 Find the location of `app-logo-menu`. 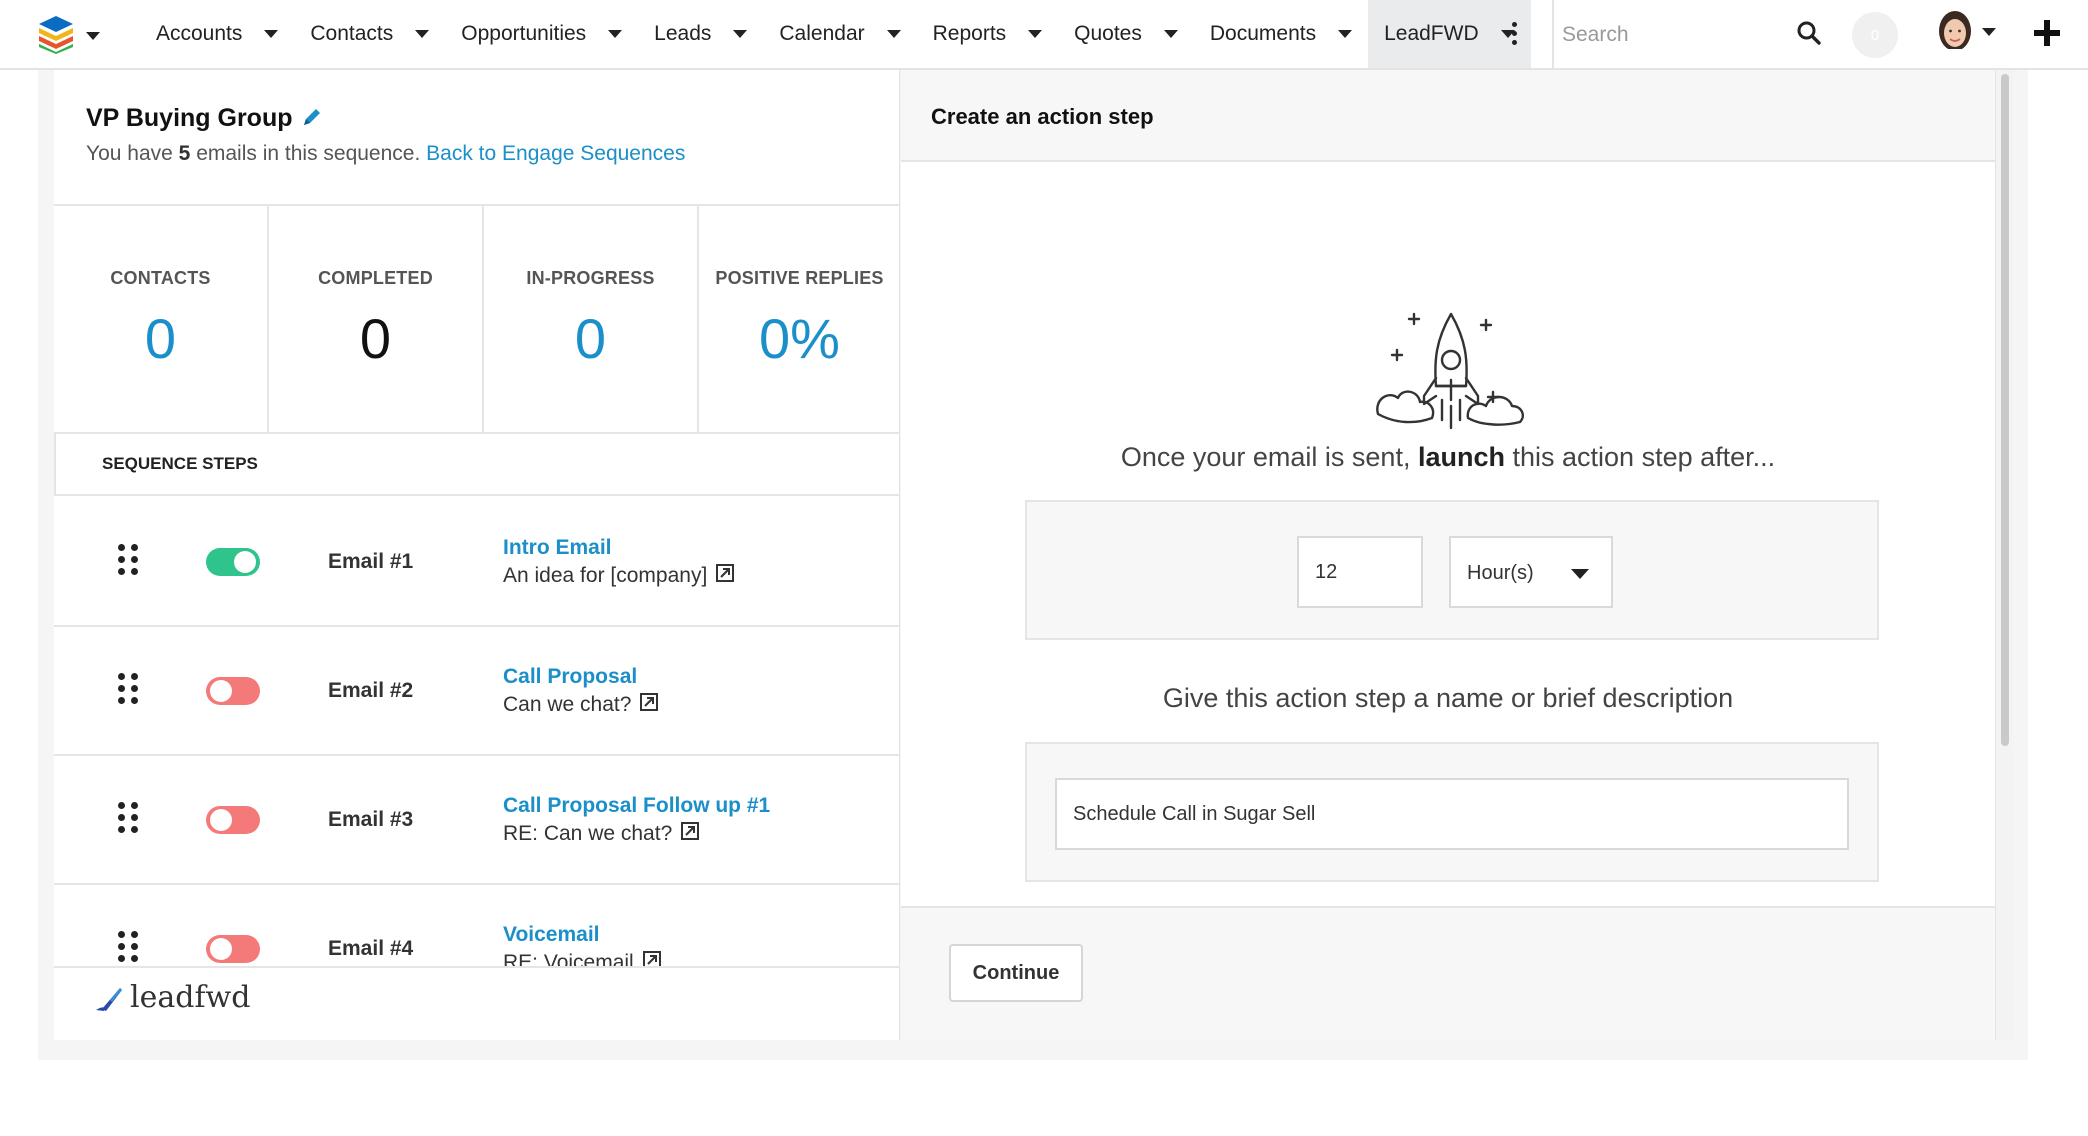

app-logo-menu is located at coordinates (71, 34).